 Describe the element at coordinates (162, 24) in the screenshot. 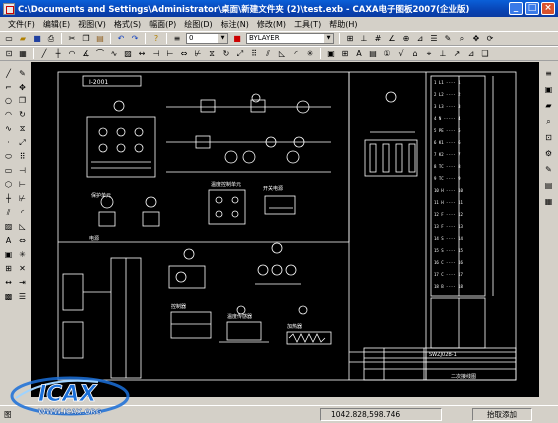

I see `menu-sheet: 幅面(P)` at that location.